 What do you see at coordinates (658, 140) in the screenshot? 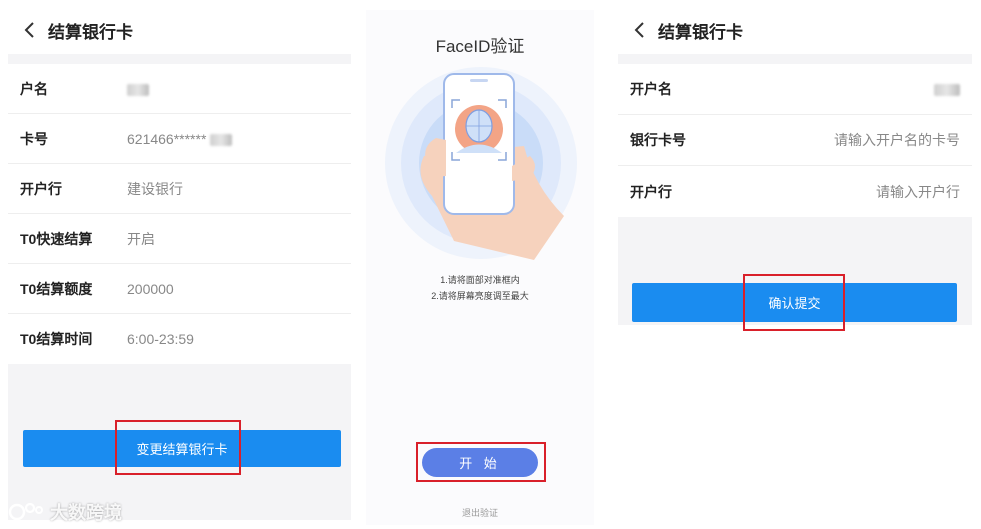
I see `row-label: 银行卡号` at bounding box center [658, 140].